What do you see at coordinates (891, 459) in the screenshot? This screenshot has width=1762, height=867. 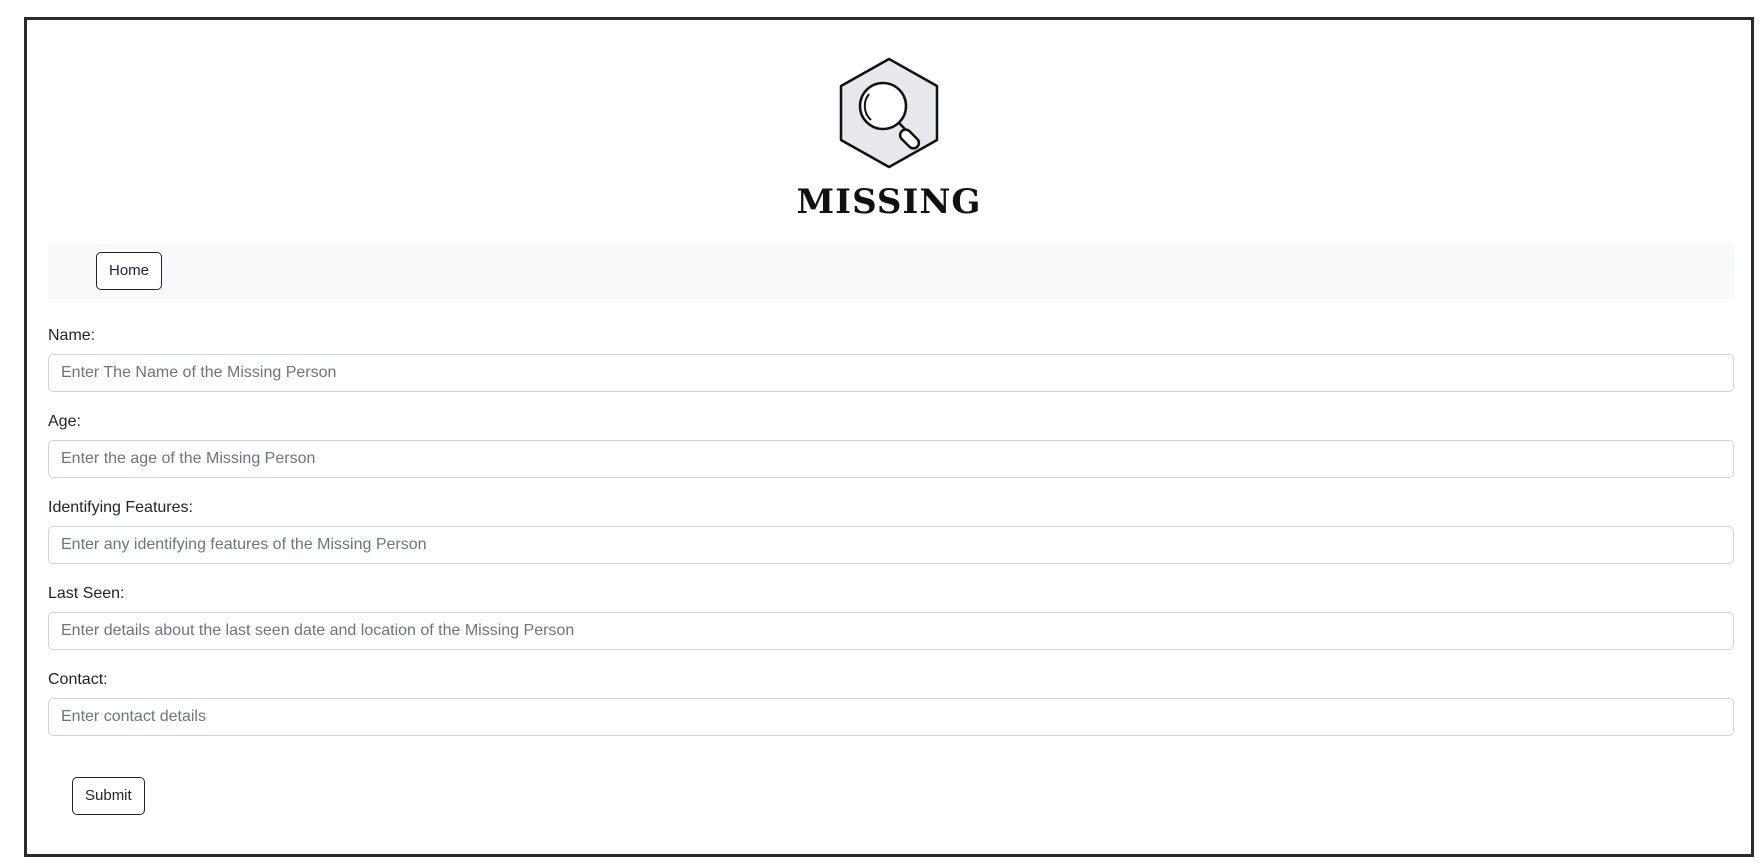 I see `age-input` at bounding box center [891, 459].